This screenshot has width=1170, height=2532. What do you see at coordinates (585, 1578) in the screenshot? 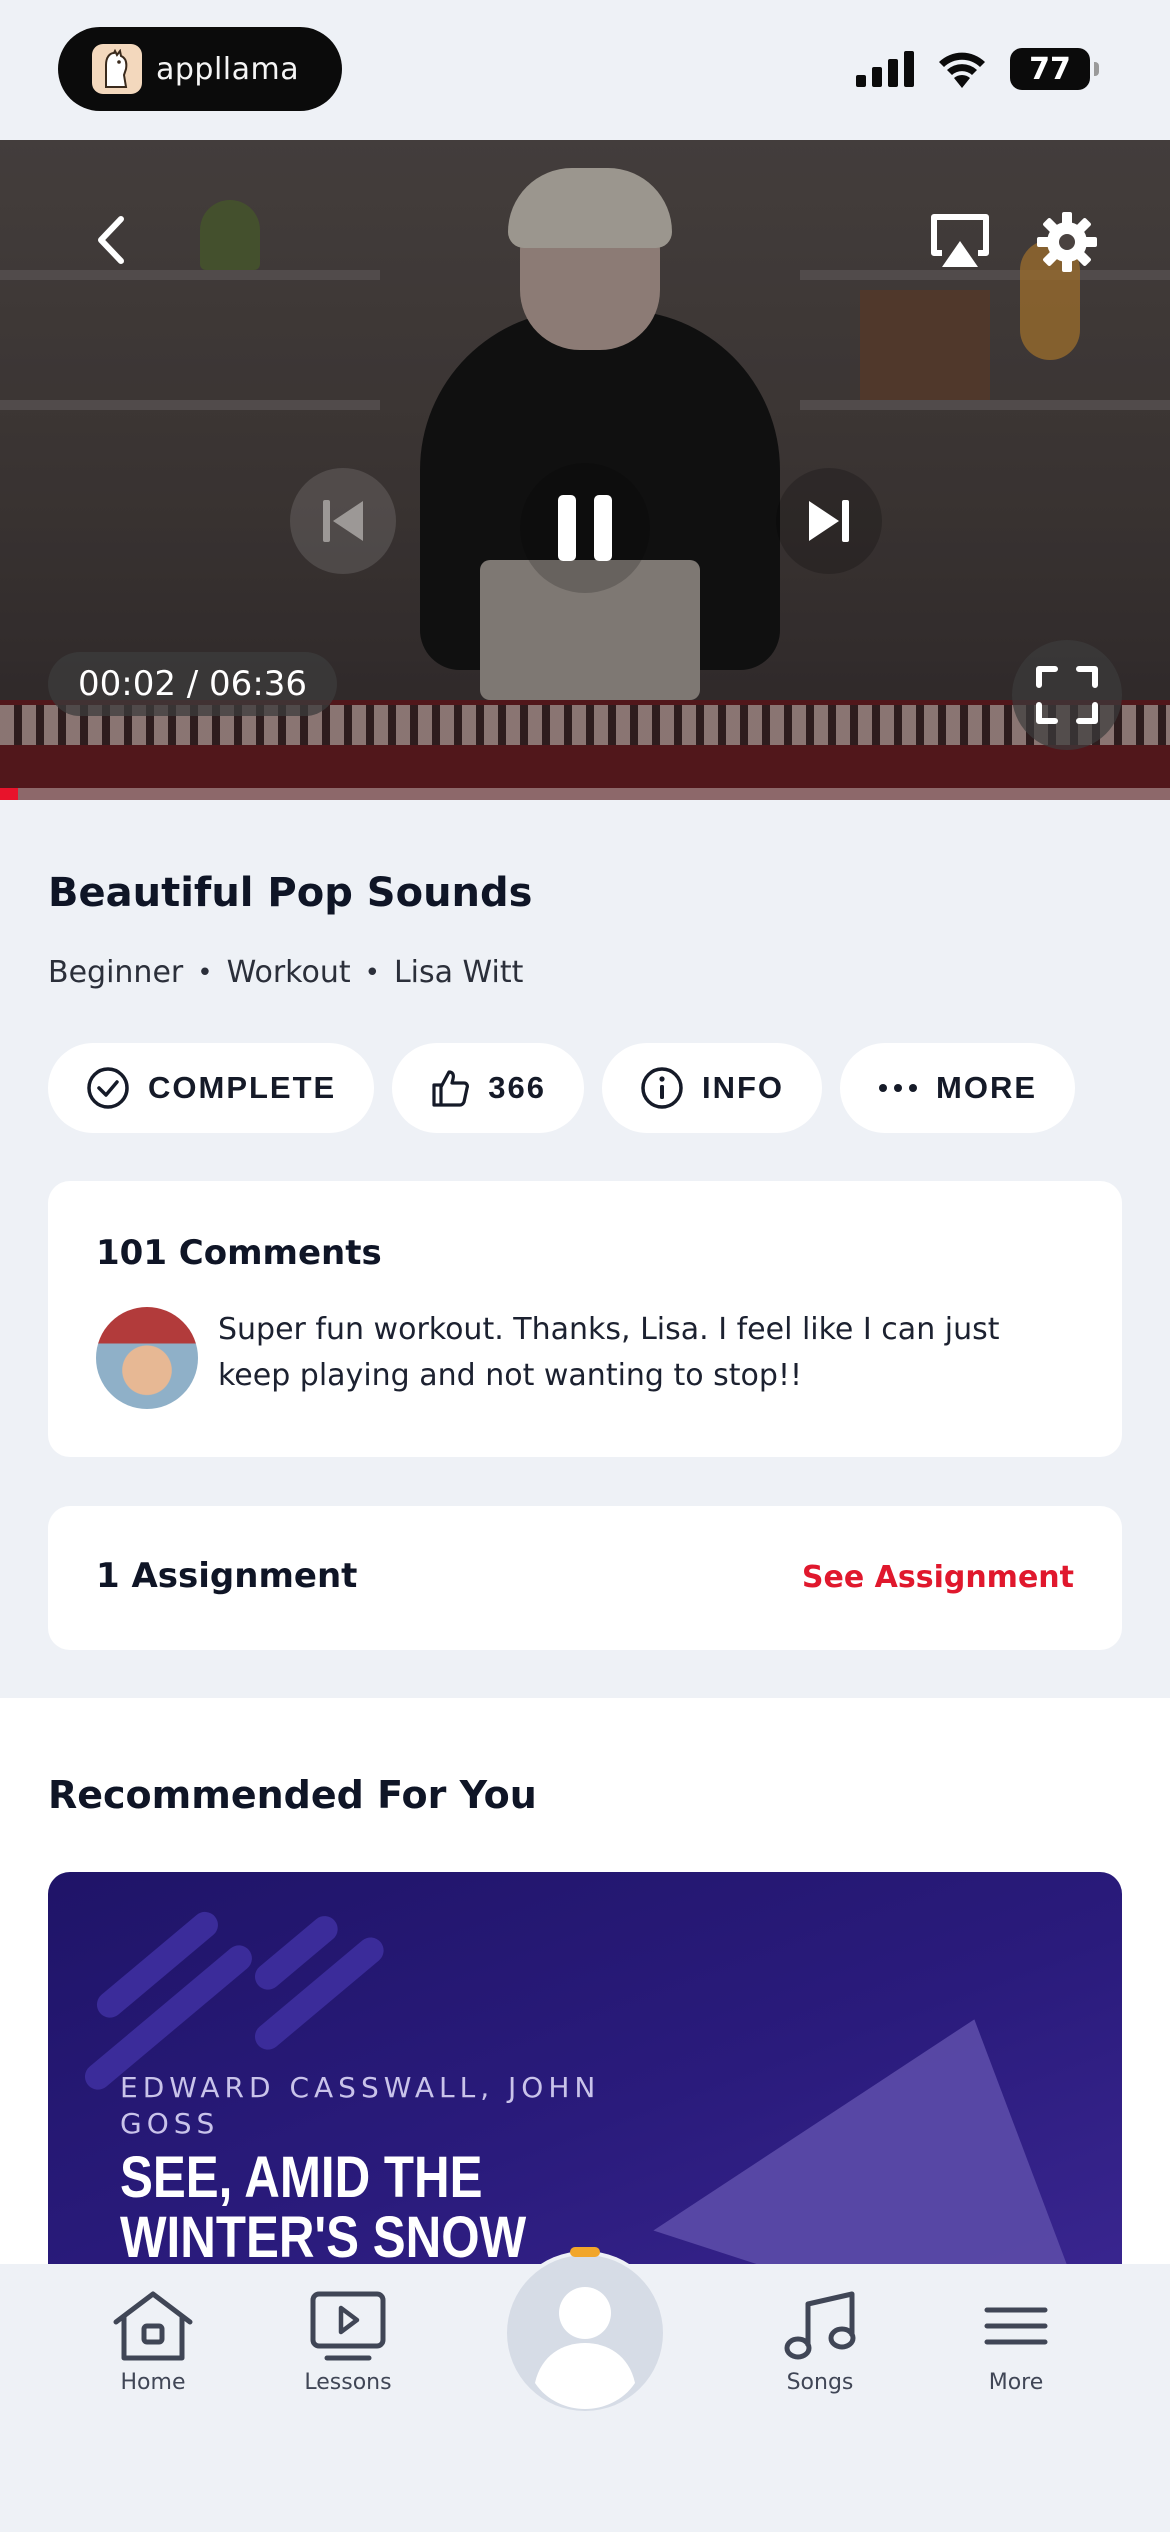
I see `assignment-card: 1 Assignment See Assignment` at bounding box center [585, 1578].